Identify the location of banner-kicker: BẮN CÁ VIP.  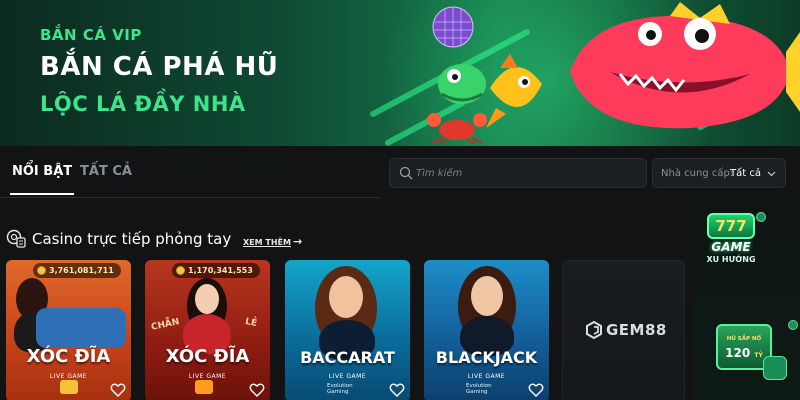
(91, 35).